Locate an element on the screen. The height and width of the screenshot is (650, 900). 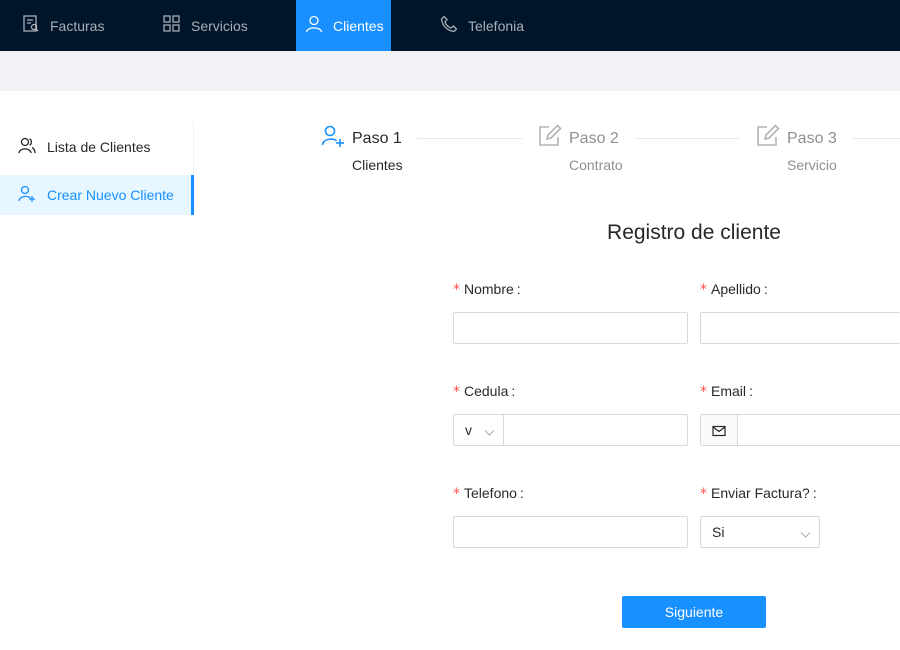
sidebar-item-lista-clientes: Lista de Clientes is located at coordinates (97, 147).